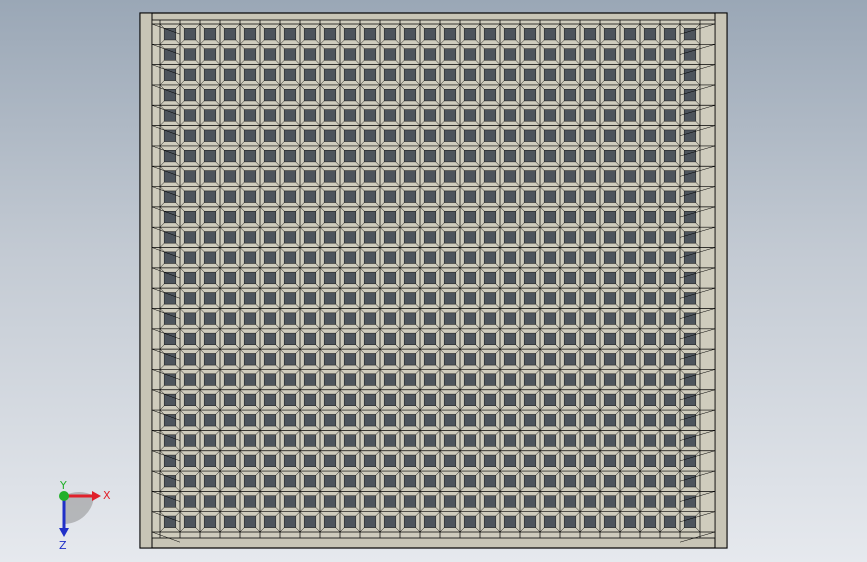 This screenshot has height=562, width=867. I want to click on orientation-triad: X Y Z, so click(80, 515).